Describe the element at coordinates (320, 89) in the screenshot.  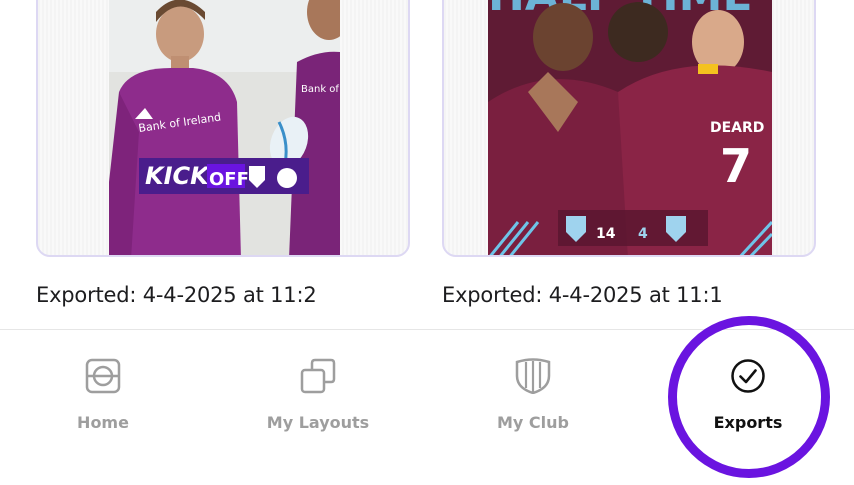
I see `svg-text: Bank of Ireland` at that location.